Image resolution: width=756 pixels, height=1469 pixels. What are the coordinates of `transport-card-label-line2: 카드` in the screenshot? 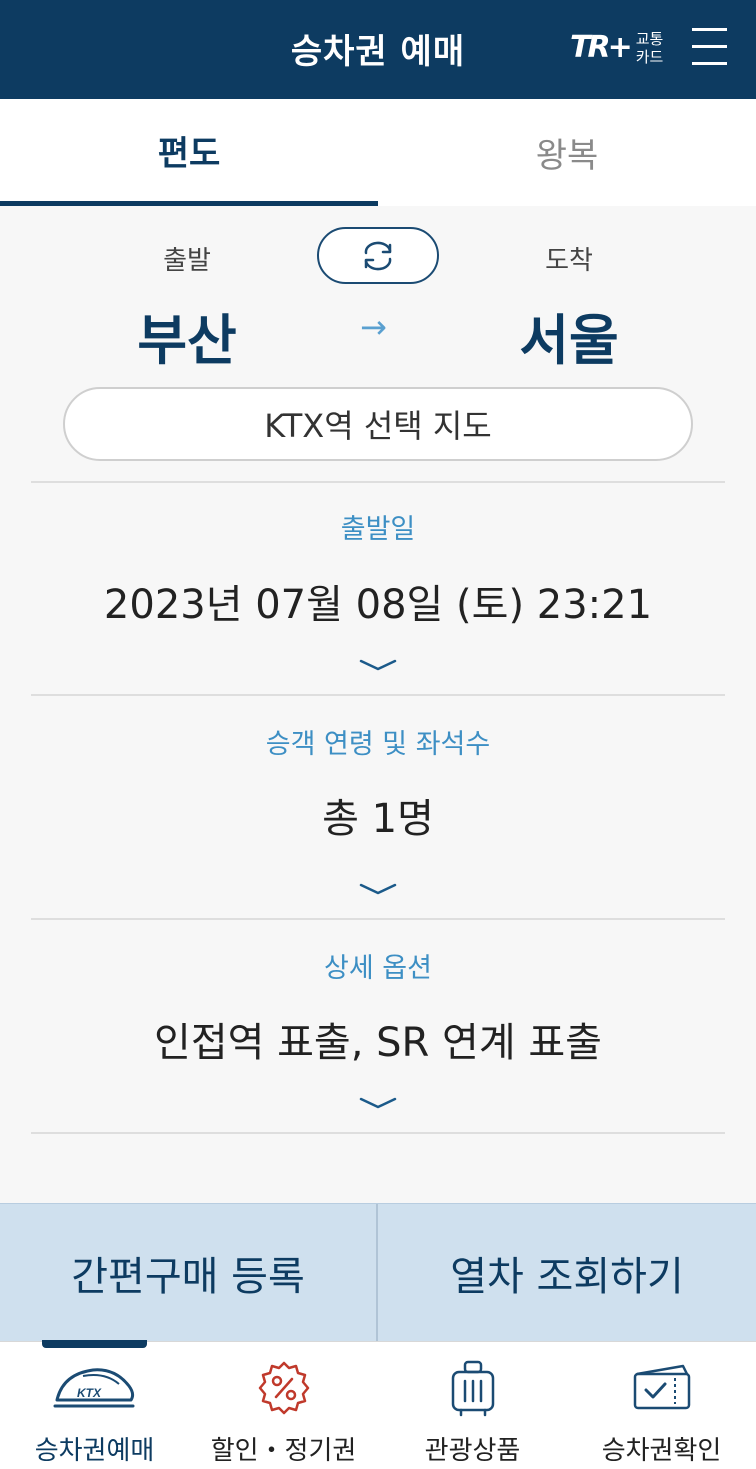 It's located at (649, 57).